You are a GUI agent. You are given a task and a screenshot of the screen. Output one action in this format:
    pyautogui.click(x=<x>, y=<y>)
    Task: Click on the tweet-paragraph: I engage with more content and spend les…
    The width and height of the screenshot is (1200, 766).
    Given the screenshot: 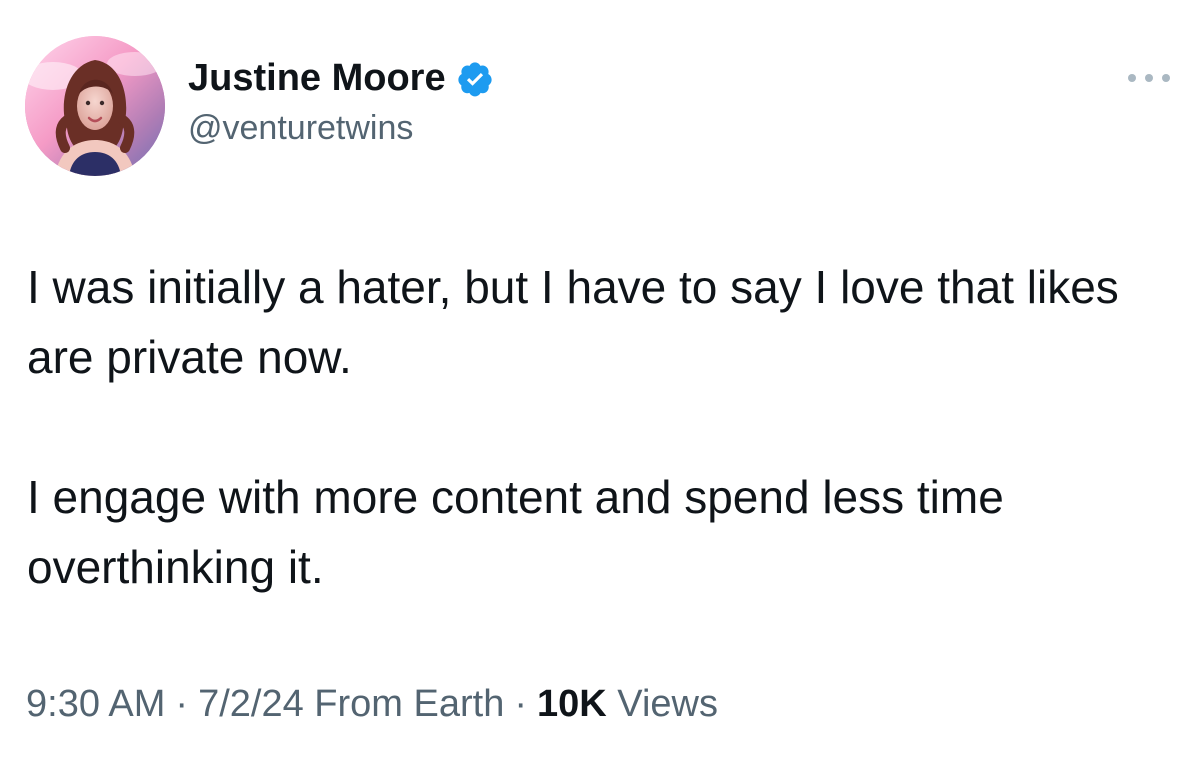 What is the action you would take?
    pyautogui.click(x=515, y=532)
    